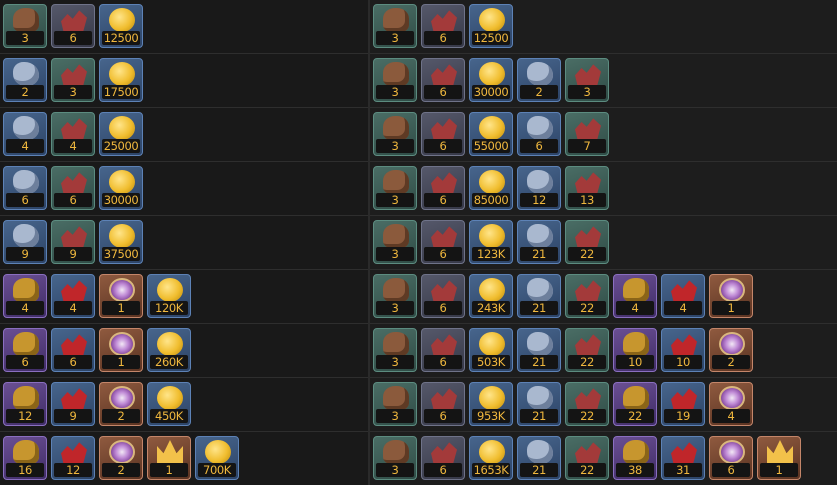 Image resolution: width=837 pixels, height=485 pixels. Describe the element at coordinates (732, 344) in the screenshot. I see `purple-orb-icon` at that location.